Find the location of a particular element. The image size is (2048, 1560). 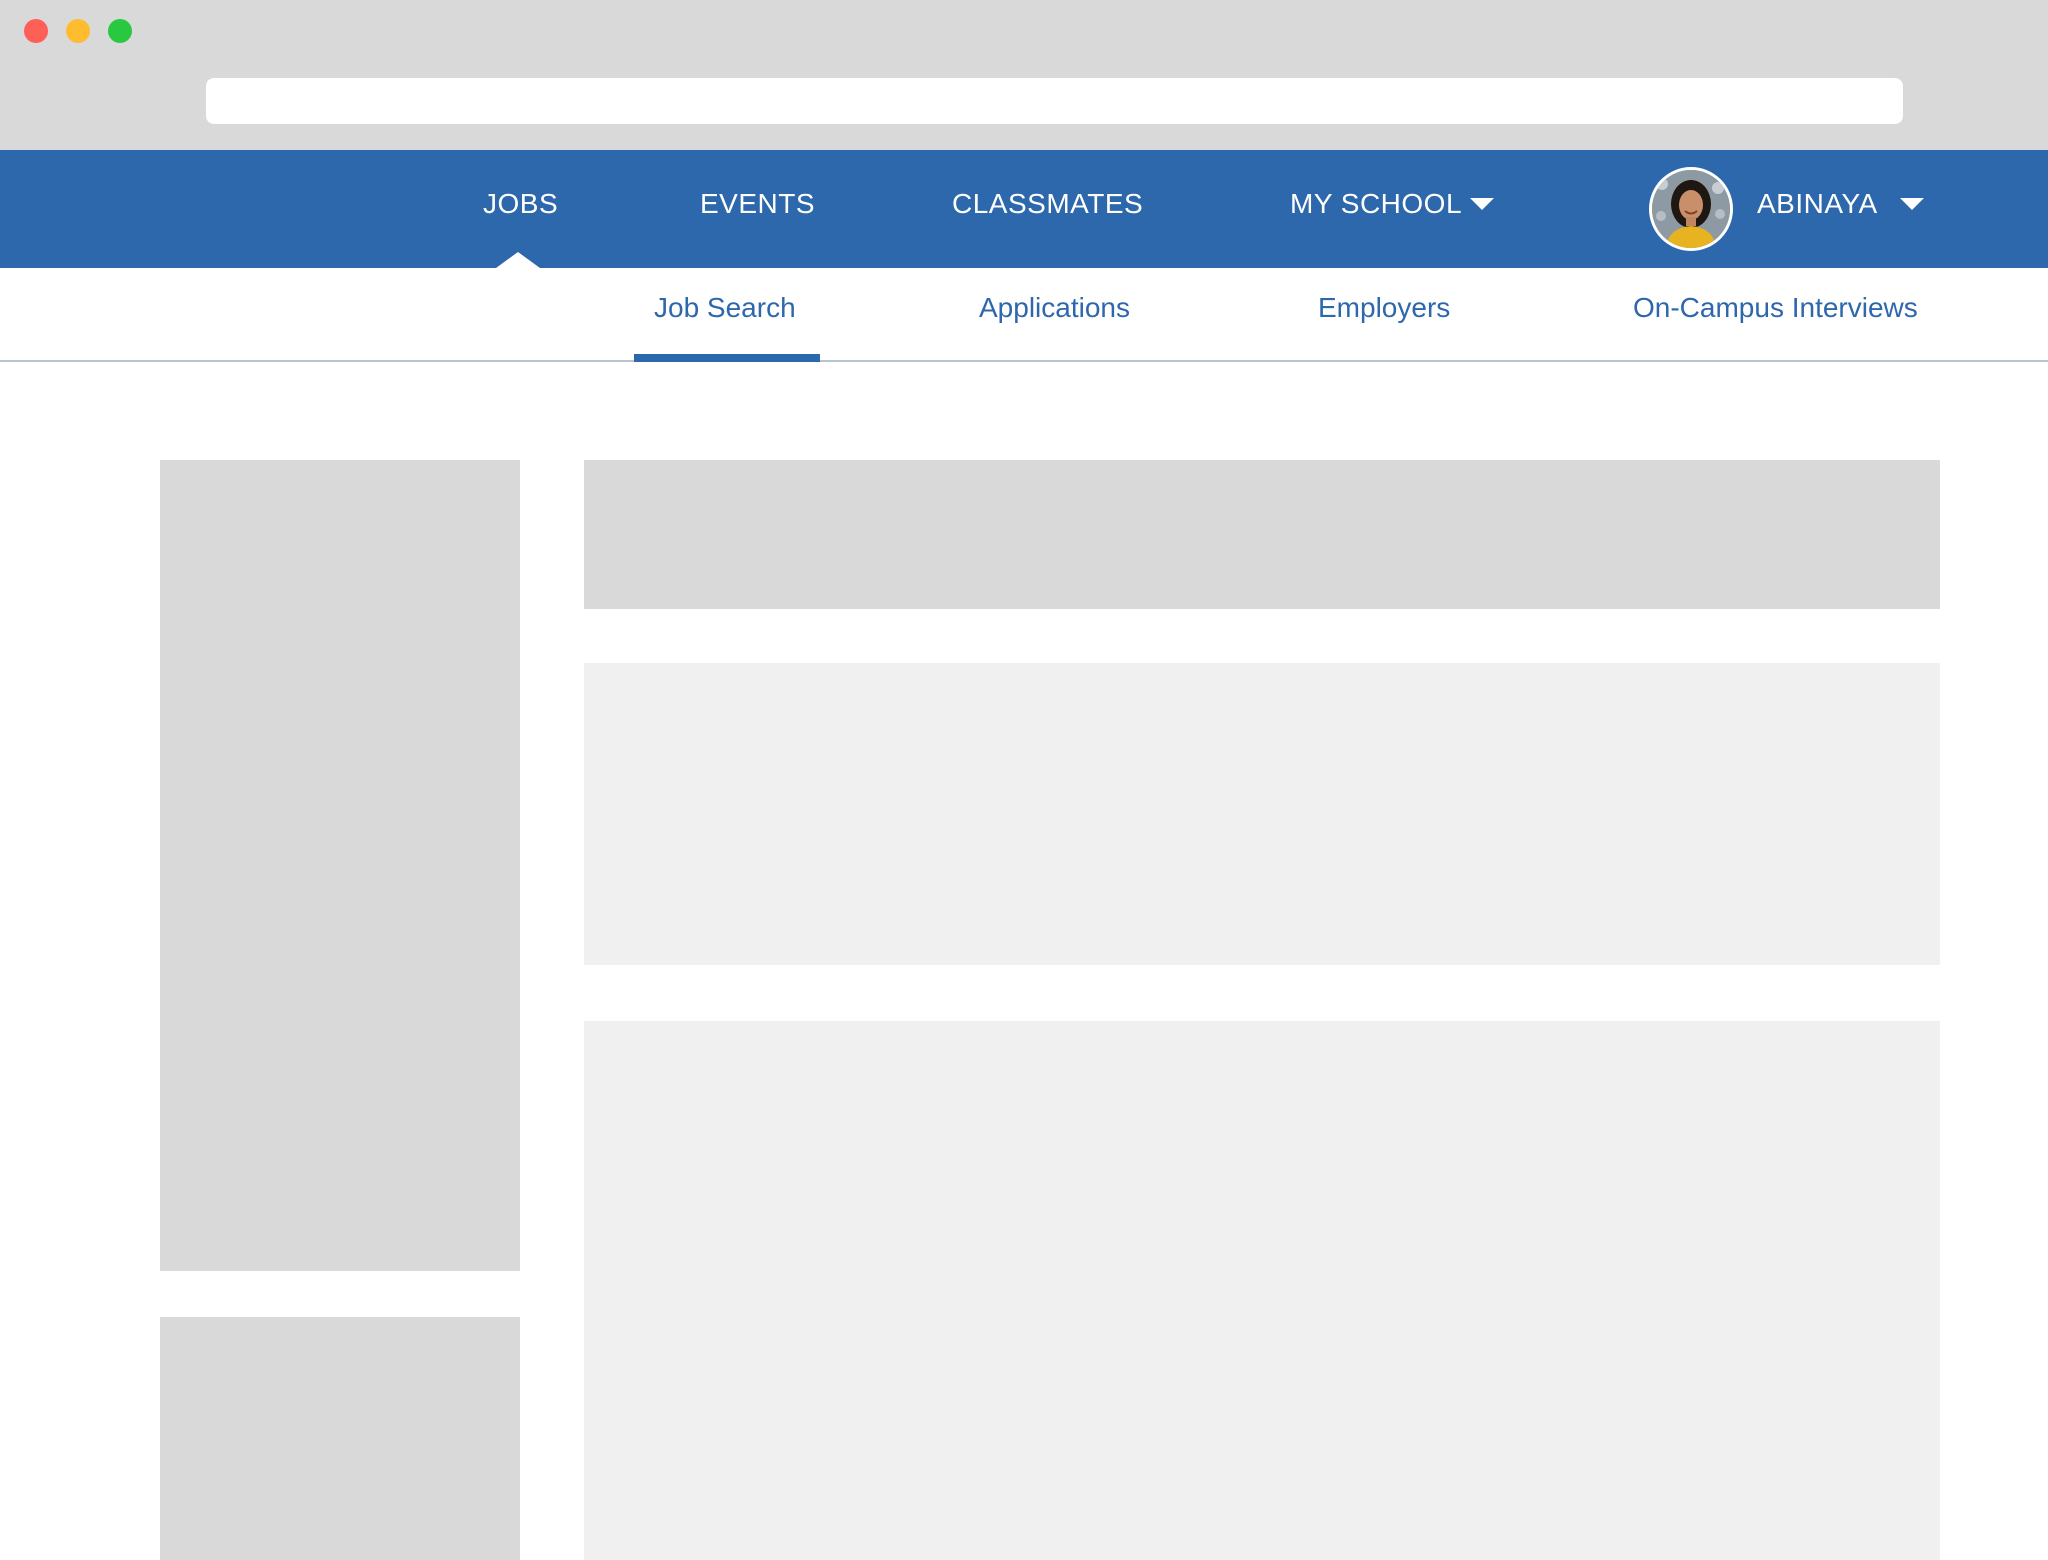

user-photo-icon is located at coordinates (1691, 209).